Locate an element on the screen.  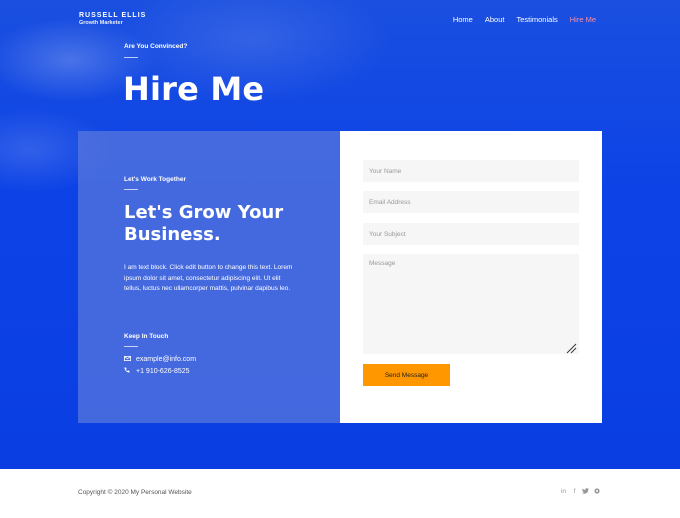
nav-item-home: Home is located at coordinates (463, 19).